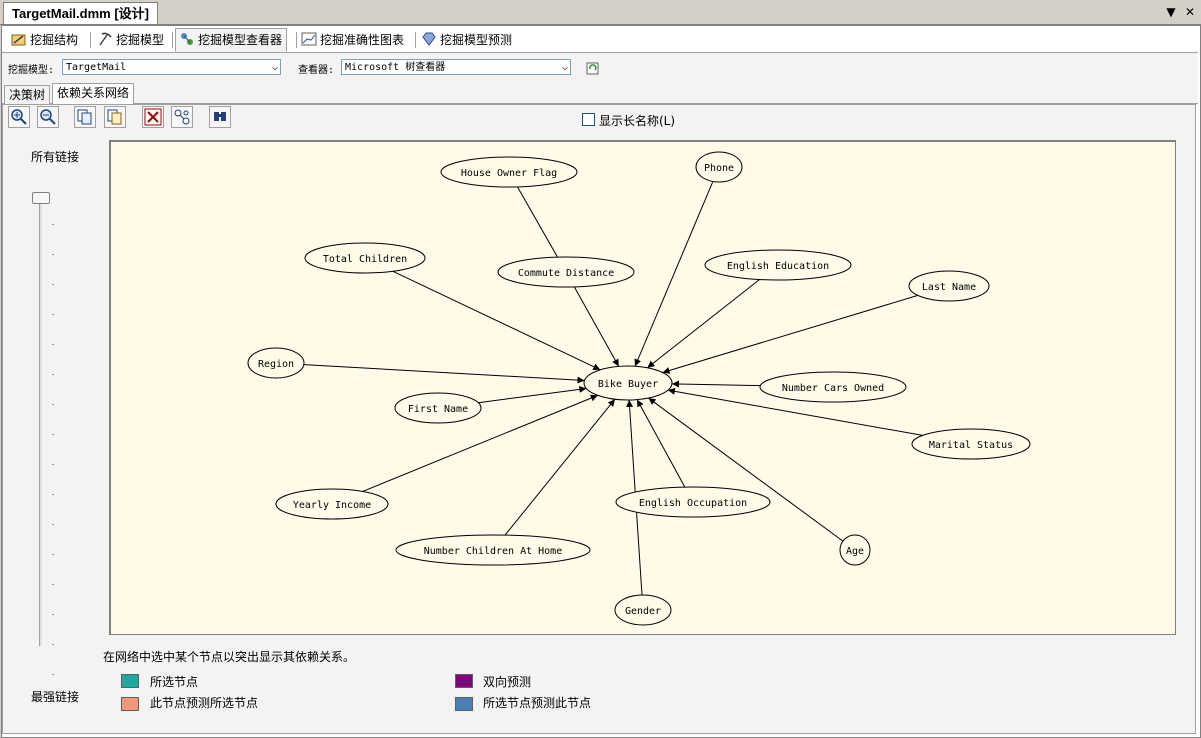 Image resolution: width=1201 pixels, height=738 pixels. Describe the element at coordinates (493, 550) in the screenshot. I see `network-node: Number Children At Home` at that location.